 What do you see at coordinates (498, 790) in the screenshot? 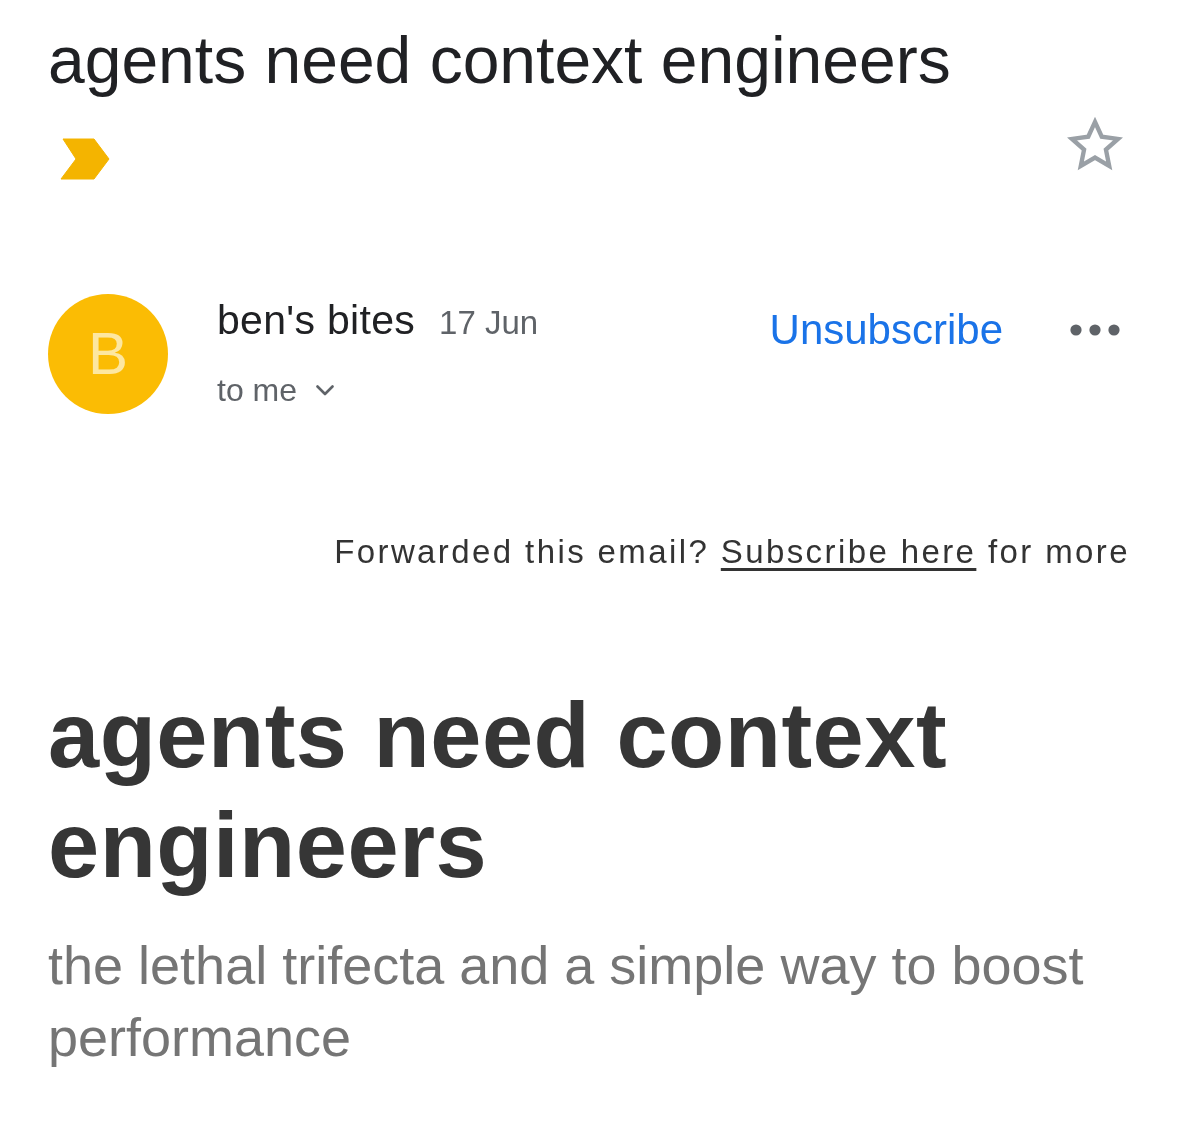
I see `article-heading: agents need context engineers` at bounding box center [498, 790].